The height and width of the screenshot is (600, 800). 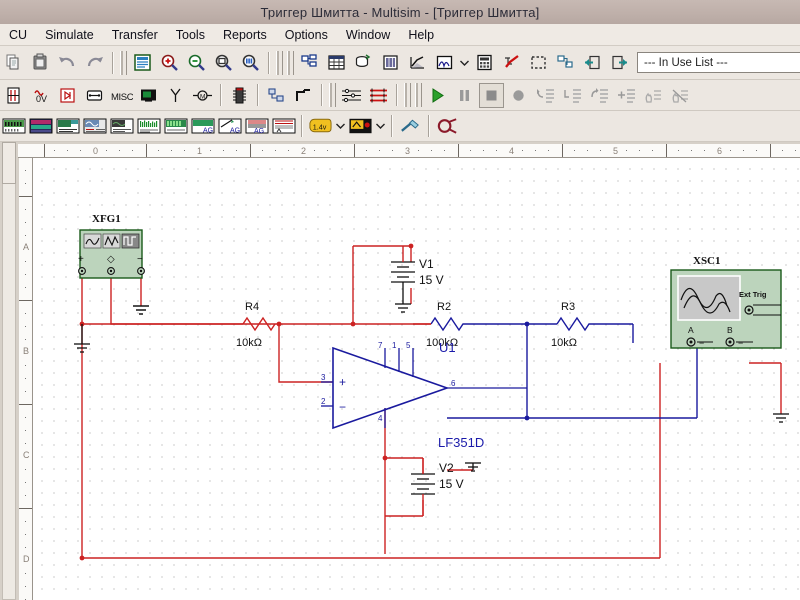 I want to click on component-r4: R4 10kΩ, so click(x=256, y=325).